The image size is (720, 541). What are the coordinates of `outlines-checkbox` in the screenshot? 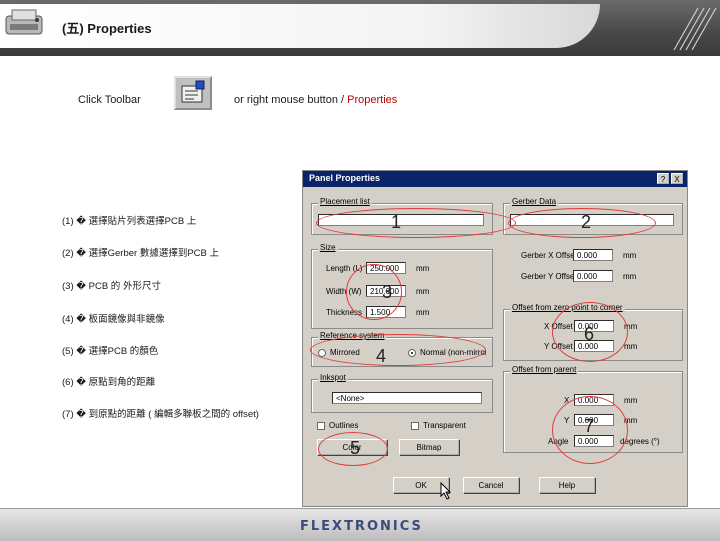 It's located at (321, 426).